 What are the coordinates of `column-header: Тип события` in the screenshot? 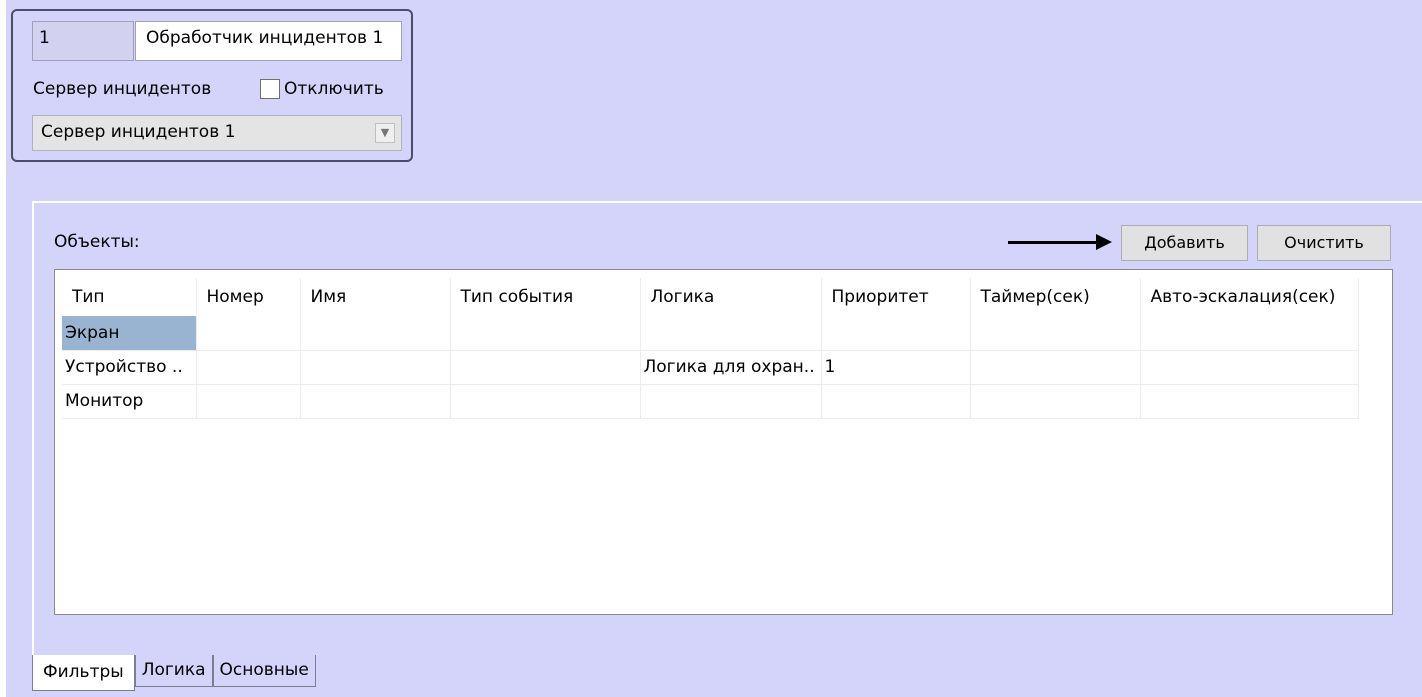 It's located at (545, 297).